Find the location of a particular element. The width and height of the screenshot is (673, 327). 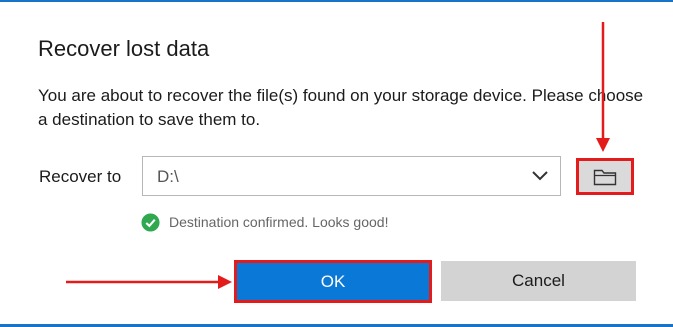

arrow-to-browse-button is located at coordinates (603, 87).